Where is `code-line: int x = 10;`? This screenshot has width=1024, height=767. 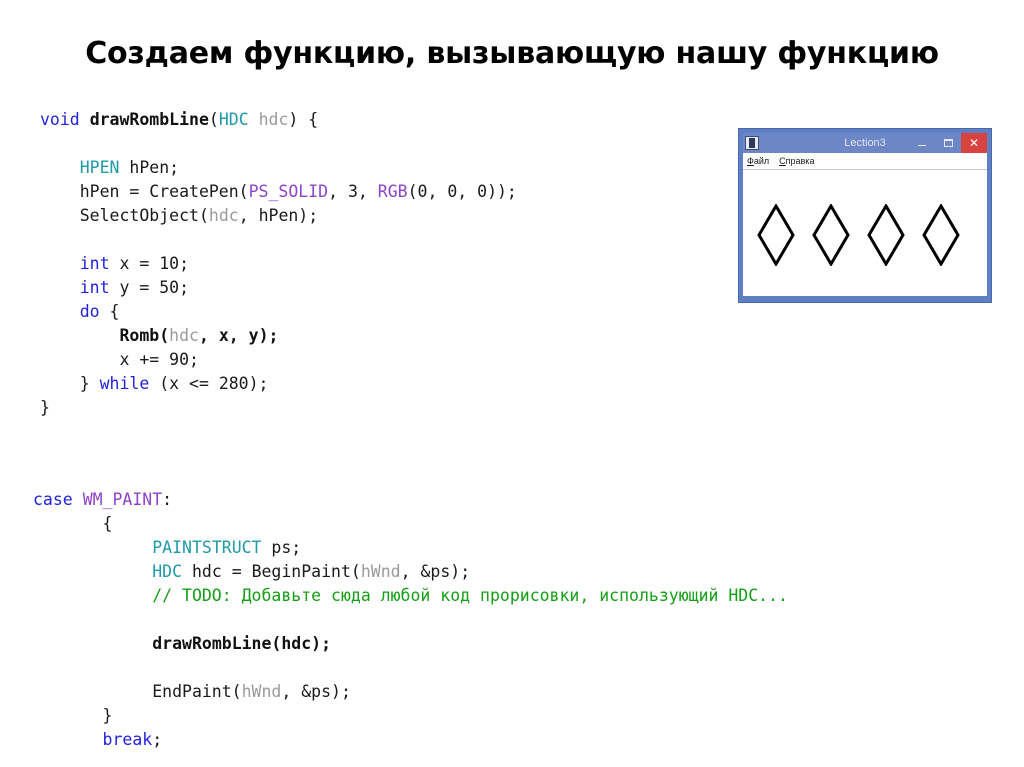
code-line: int x = 10; is located at coordinates (278, 264).